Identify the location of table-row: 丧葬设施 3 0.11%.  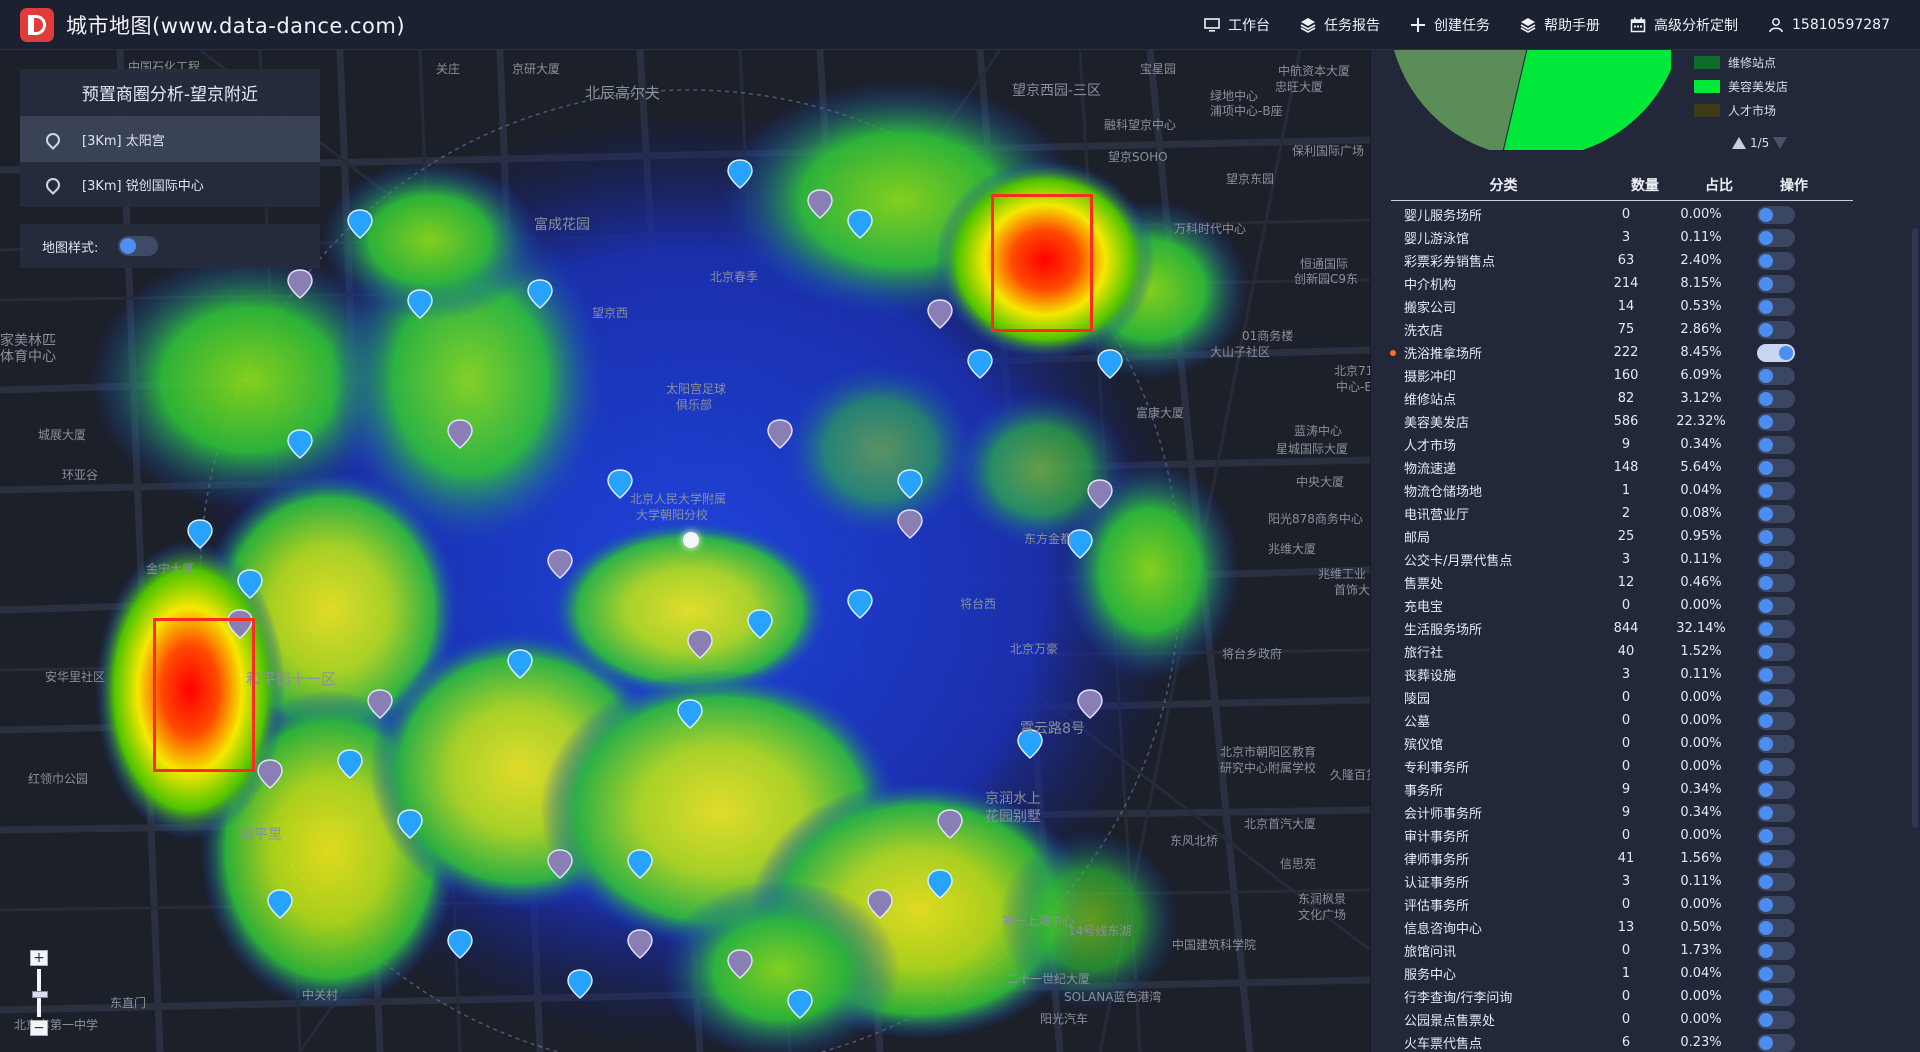
(1616, 674).